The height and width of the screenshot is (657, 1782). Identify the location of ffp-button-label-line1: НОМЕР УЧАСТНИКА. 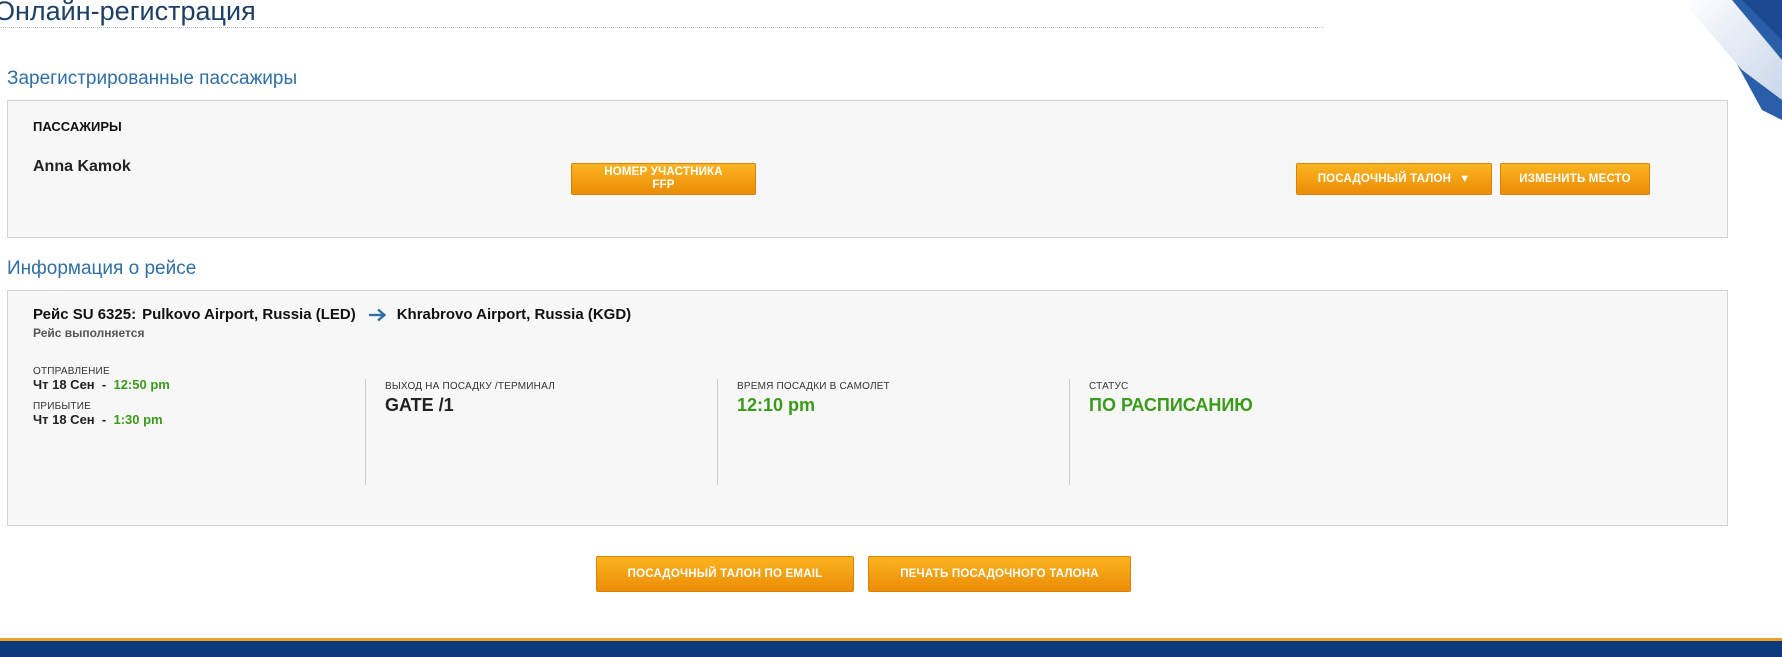
(663, 172).